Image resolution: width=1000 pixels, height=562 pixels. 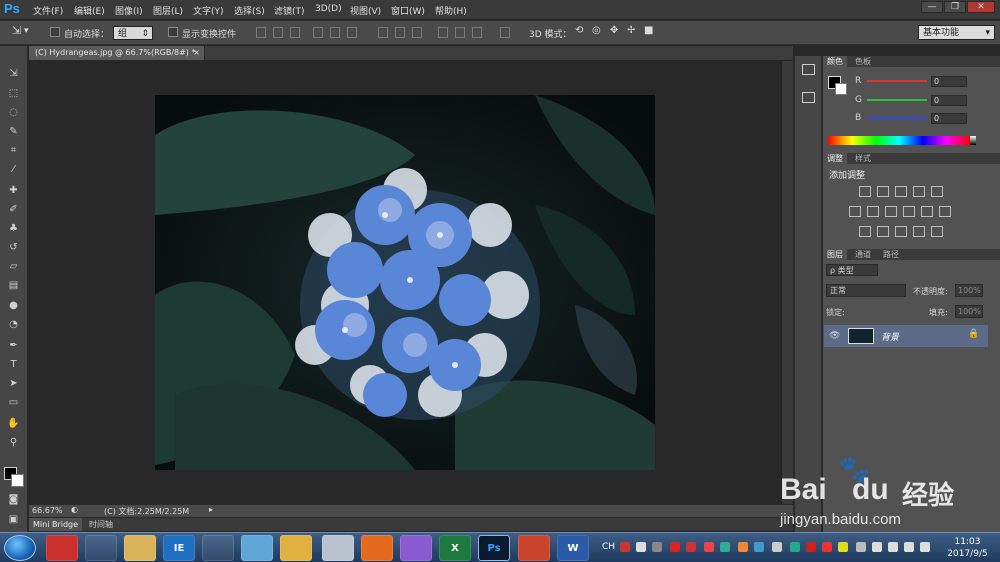 I want to click on hue-saturation-icon, so click(x=855, y=211).